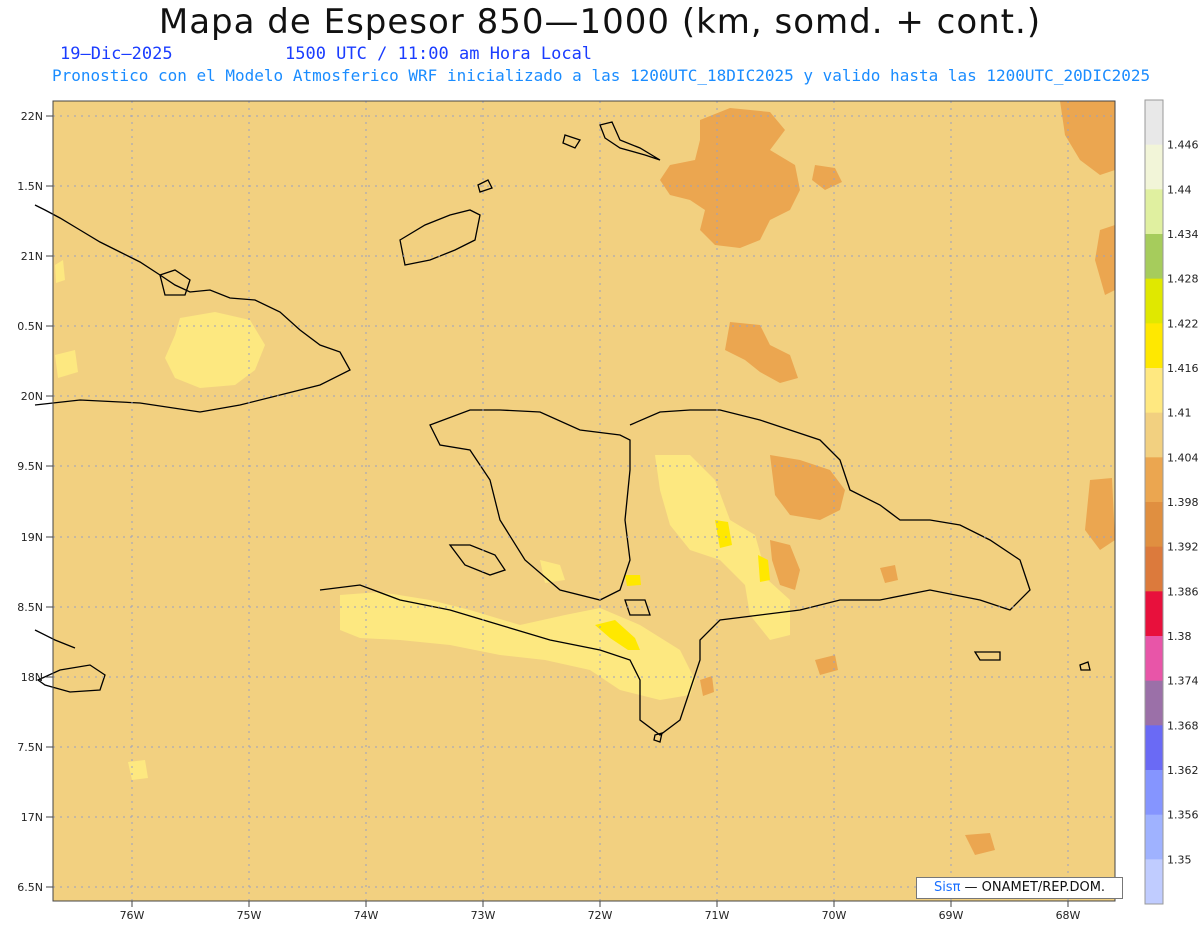  Describe the element at coordinates (1183, 457) in the screenshot. I see `colorbar-label: 1.404` at that location.